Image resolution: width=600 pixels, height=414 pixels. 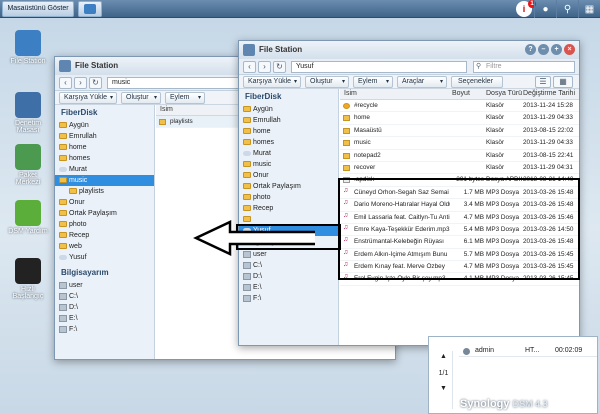 I want to click on tree-item-label: Onur, so click(x=77, y=202).